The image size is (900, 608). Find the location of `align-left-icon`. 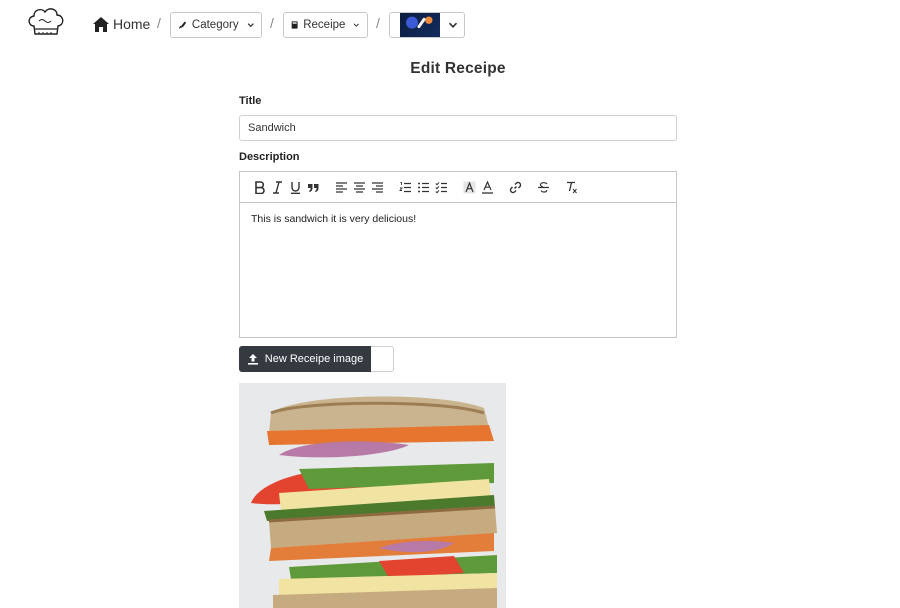

align-left-icon is located at coordinates (341, 187).